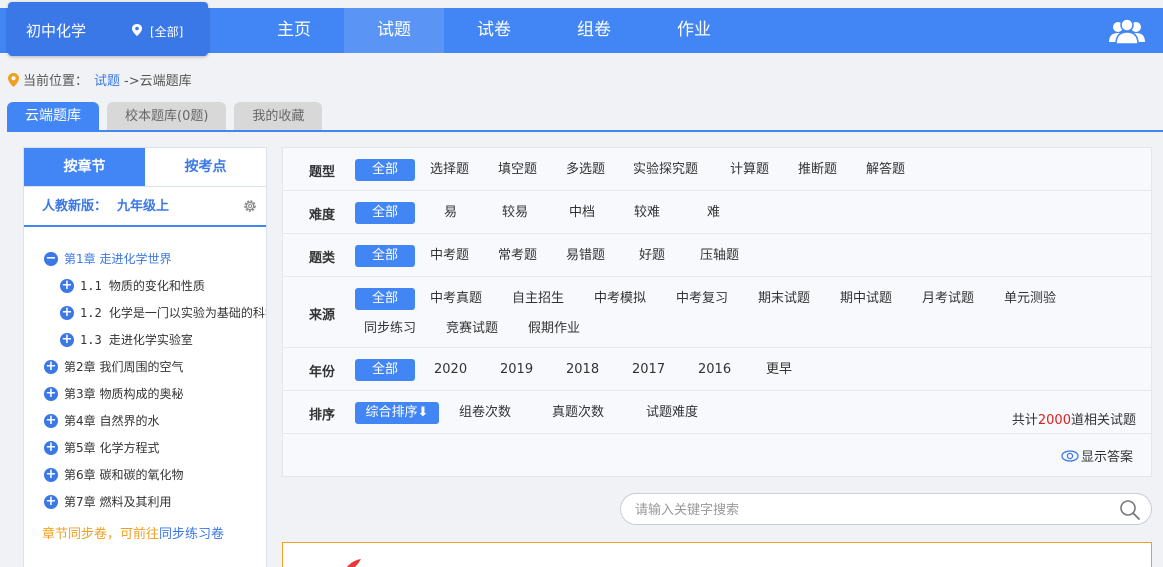  What do you see at coordinates (397, 413) in the screenshot?
I see `sort-option-comprehensive: 综合排序⬇` at bounding box center [397, 413].